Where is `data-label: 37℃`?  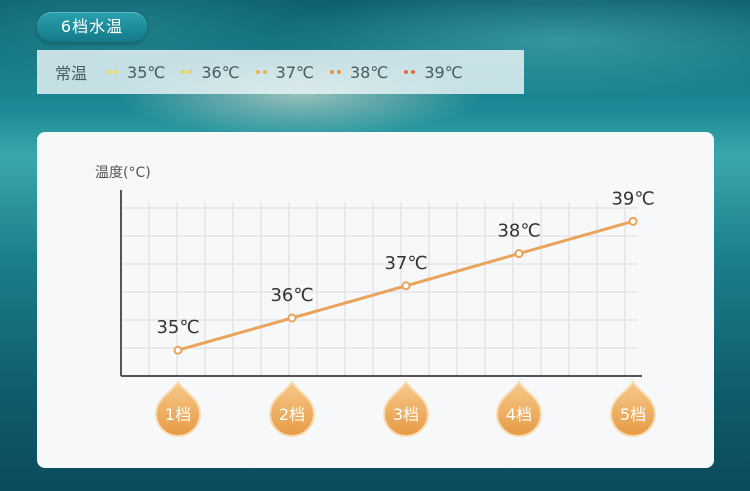 data-label: 37℃ is located at coordinates (405, 263).